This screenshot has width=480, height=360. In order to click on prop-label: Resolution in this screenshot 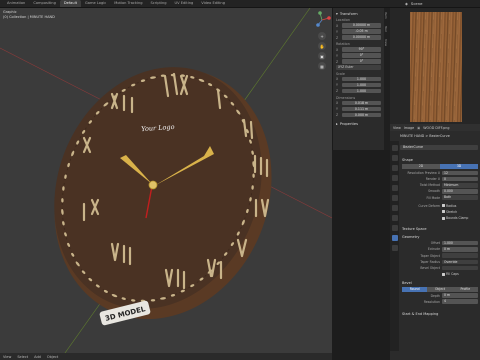, I will do `click(431, 301)`.